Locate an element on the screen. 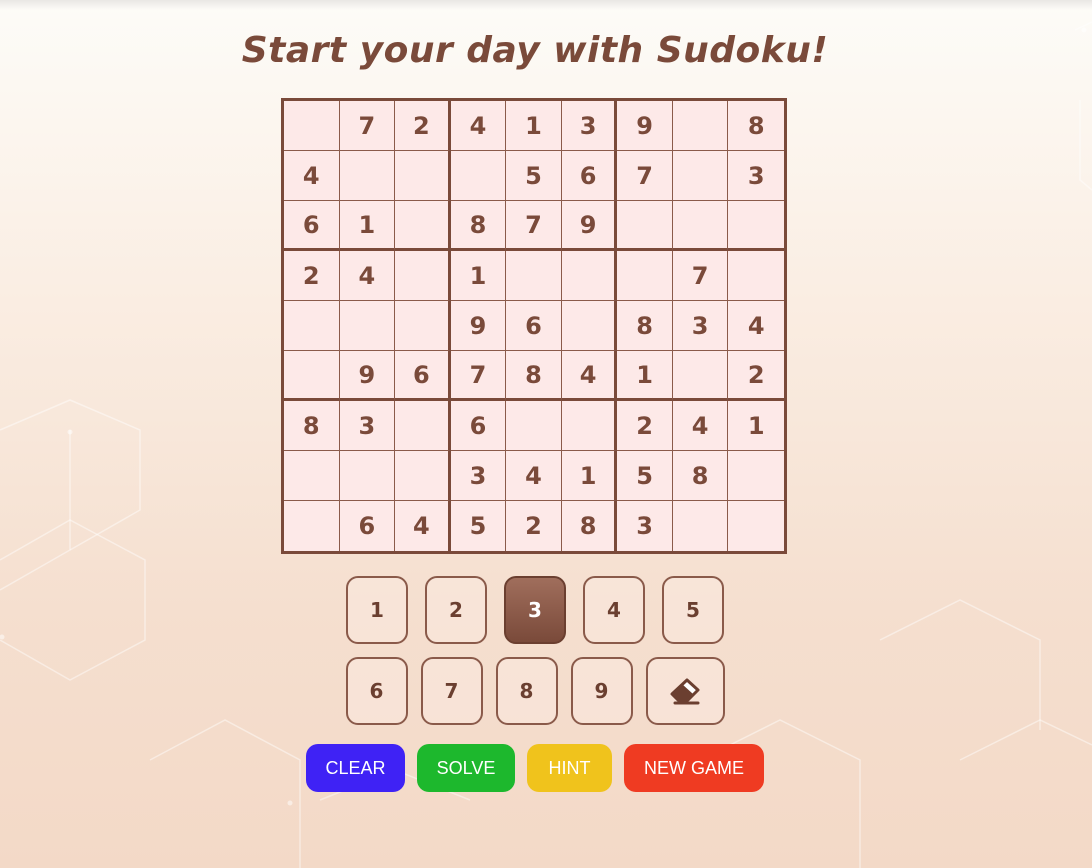  number-button-8: 8 is located at coordinates (526, 691).